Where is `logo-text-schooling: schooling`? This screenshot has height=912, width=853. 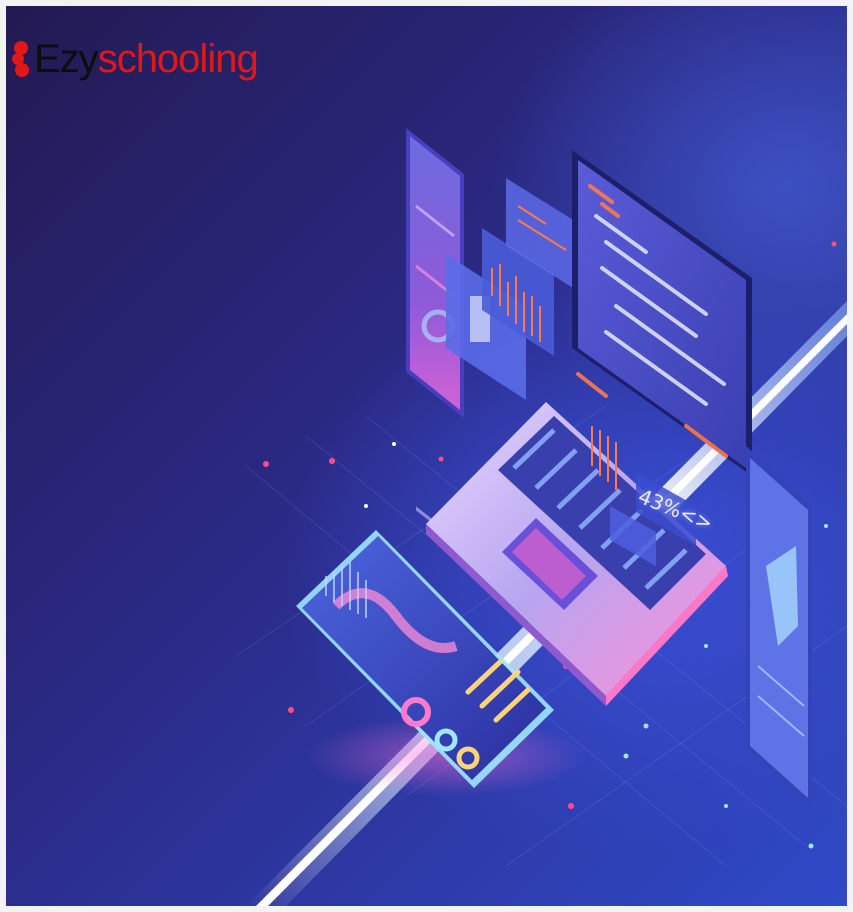 logo-text-schooling: schooling is located at coordinates (178, 59).